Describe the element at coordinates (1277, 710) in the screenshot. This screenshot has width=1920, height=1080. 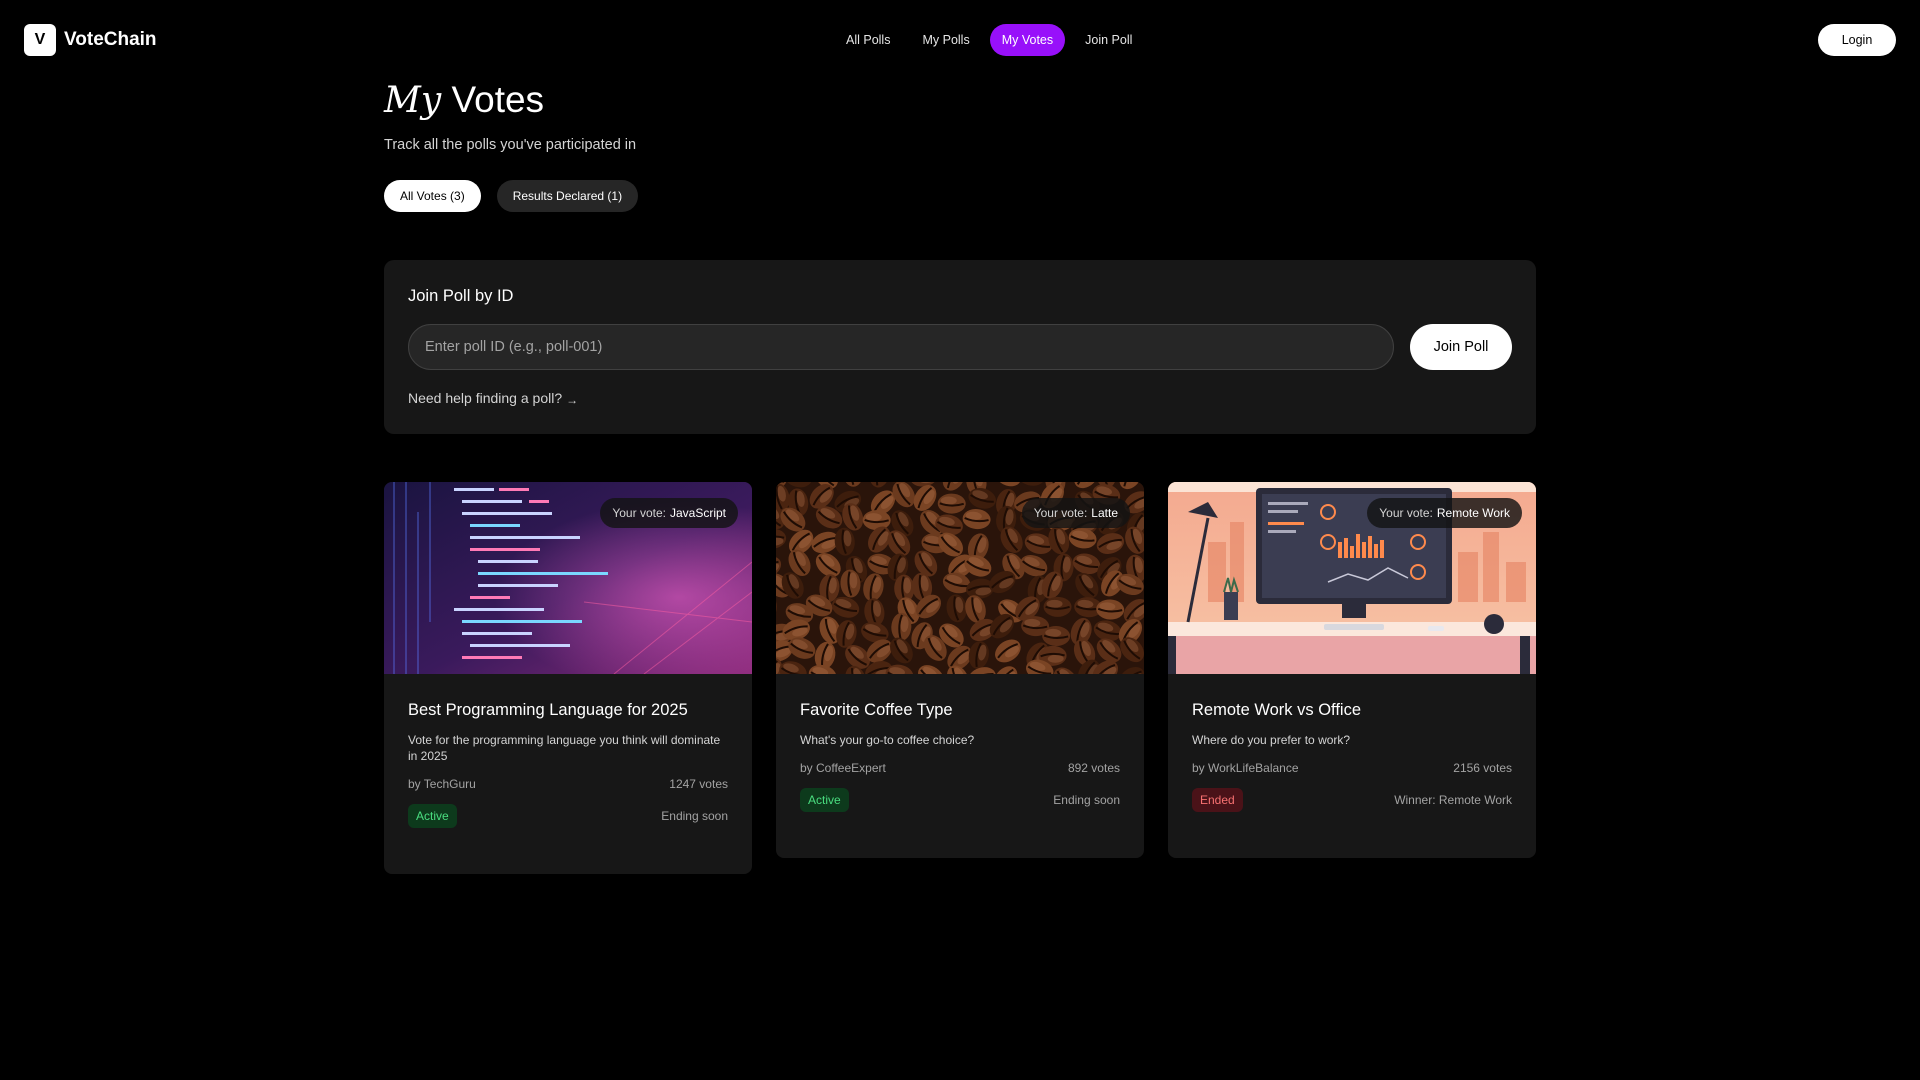
I see `poll-title: Remote Work vs Office` at that location.